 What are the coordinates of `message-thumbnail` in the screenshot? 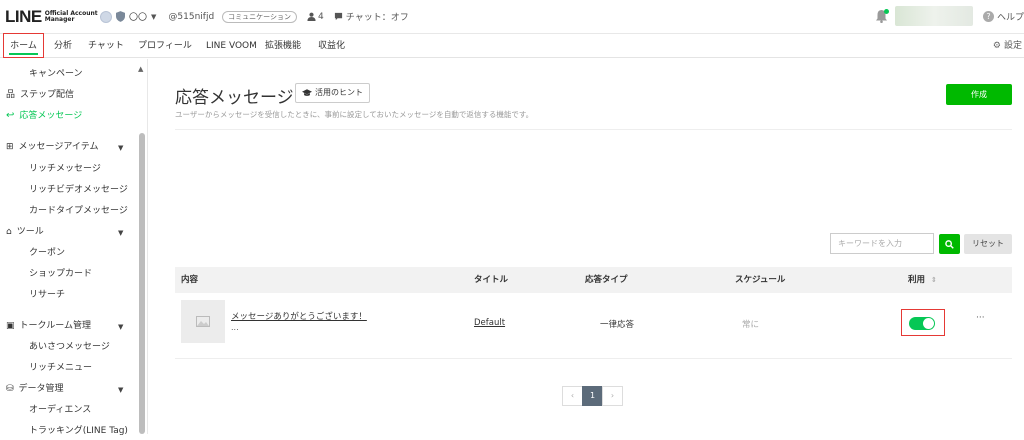 It's located at (203, 321).